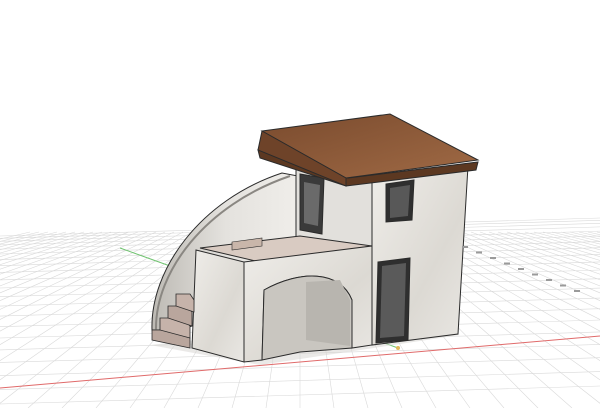 The height and width of the screenshot is (408, 600). I want to click on side-window-inner, so click(312, 204).